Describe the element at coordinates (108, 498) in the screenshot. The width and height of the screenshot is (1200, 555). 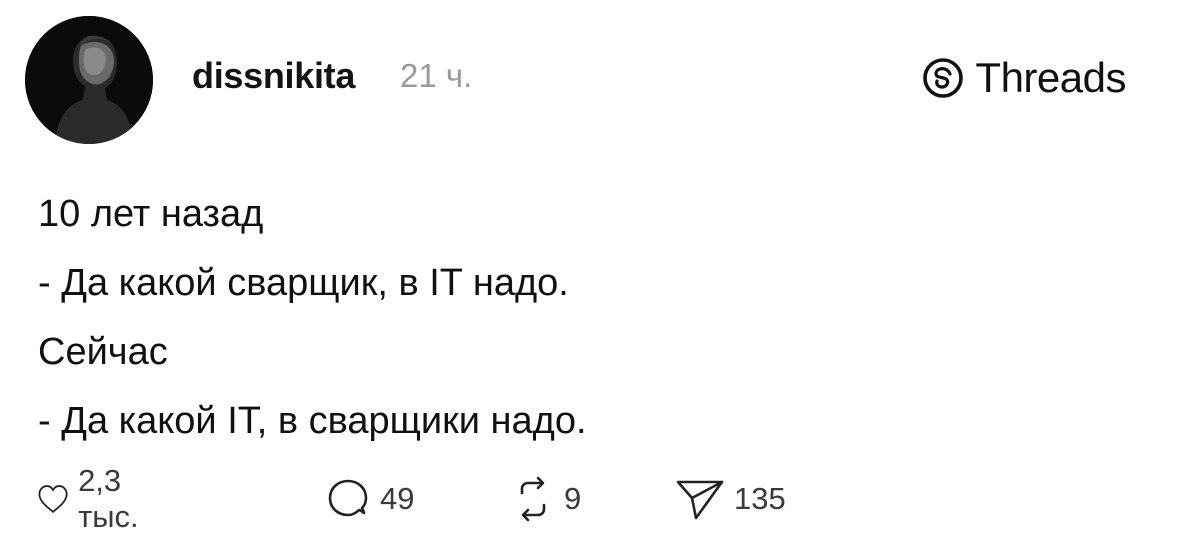
I see `like-count: 2,3 тыс.` at that location.